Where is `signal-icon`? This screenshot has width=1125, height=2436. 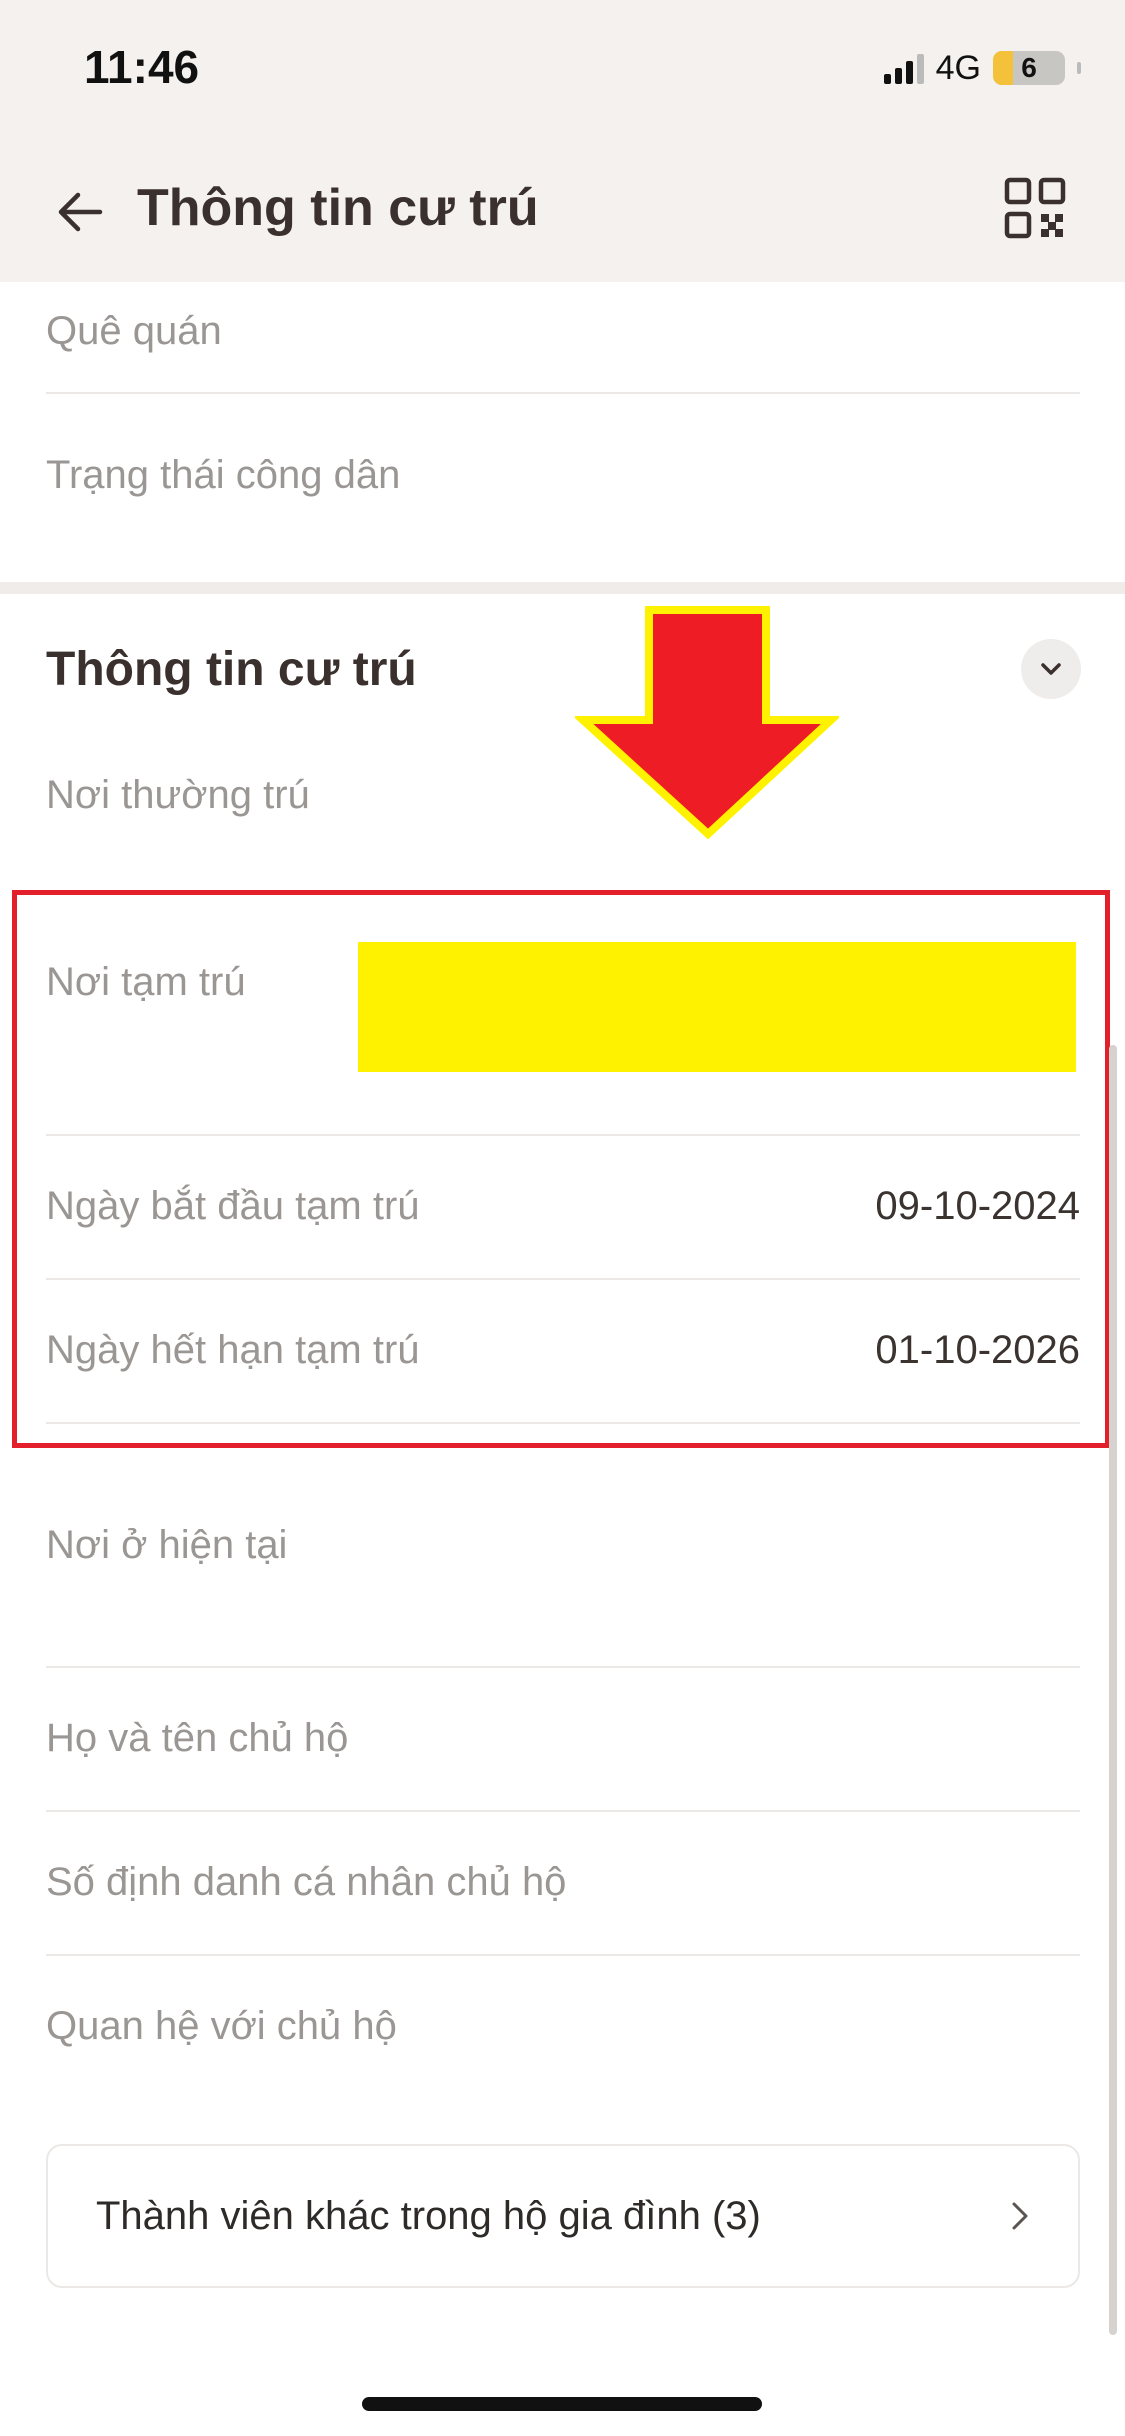
signal-icon is located at coordinates (903, 68).